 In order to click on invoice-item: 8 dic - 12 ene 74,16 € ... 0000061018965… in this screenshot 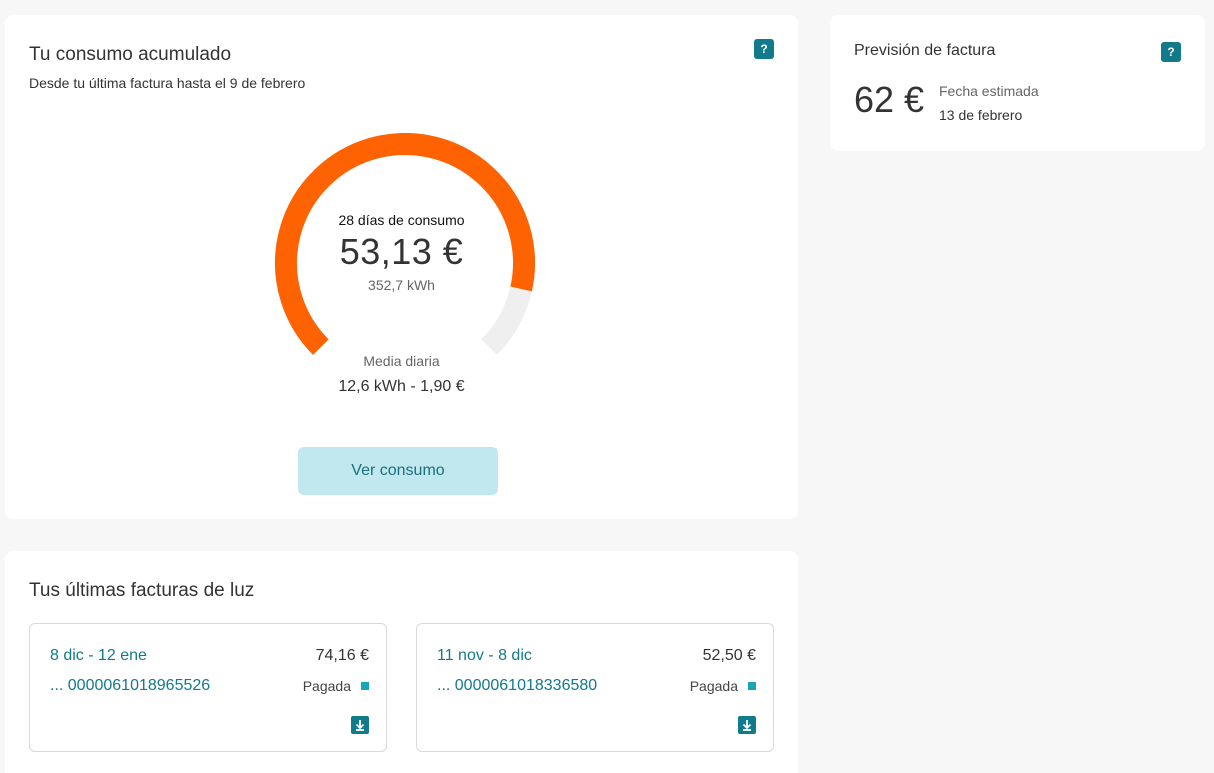, I will do `click(208, 687)`.